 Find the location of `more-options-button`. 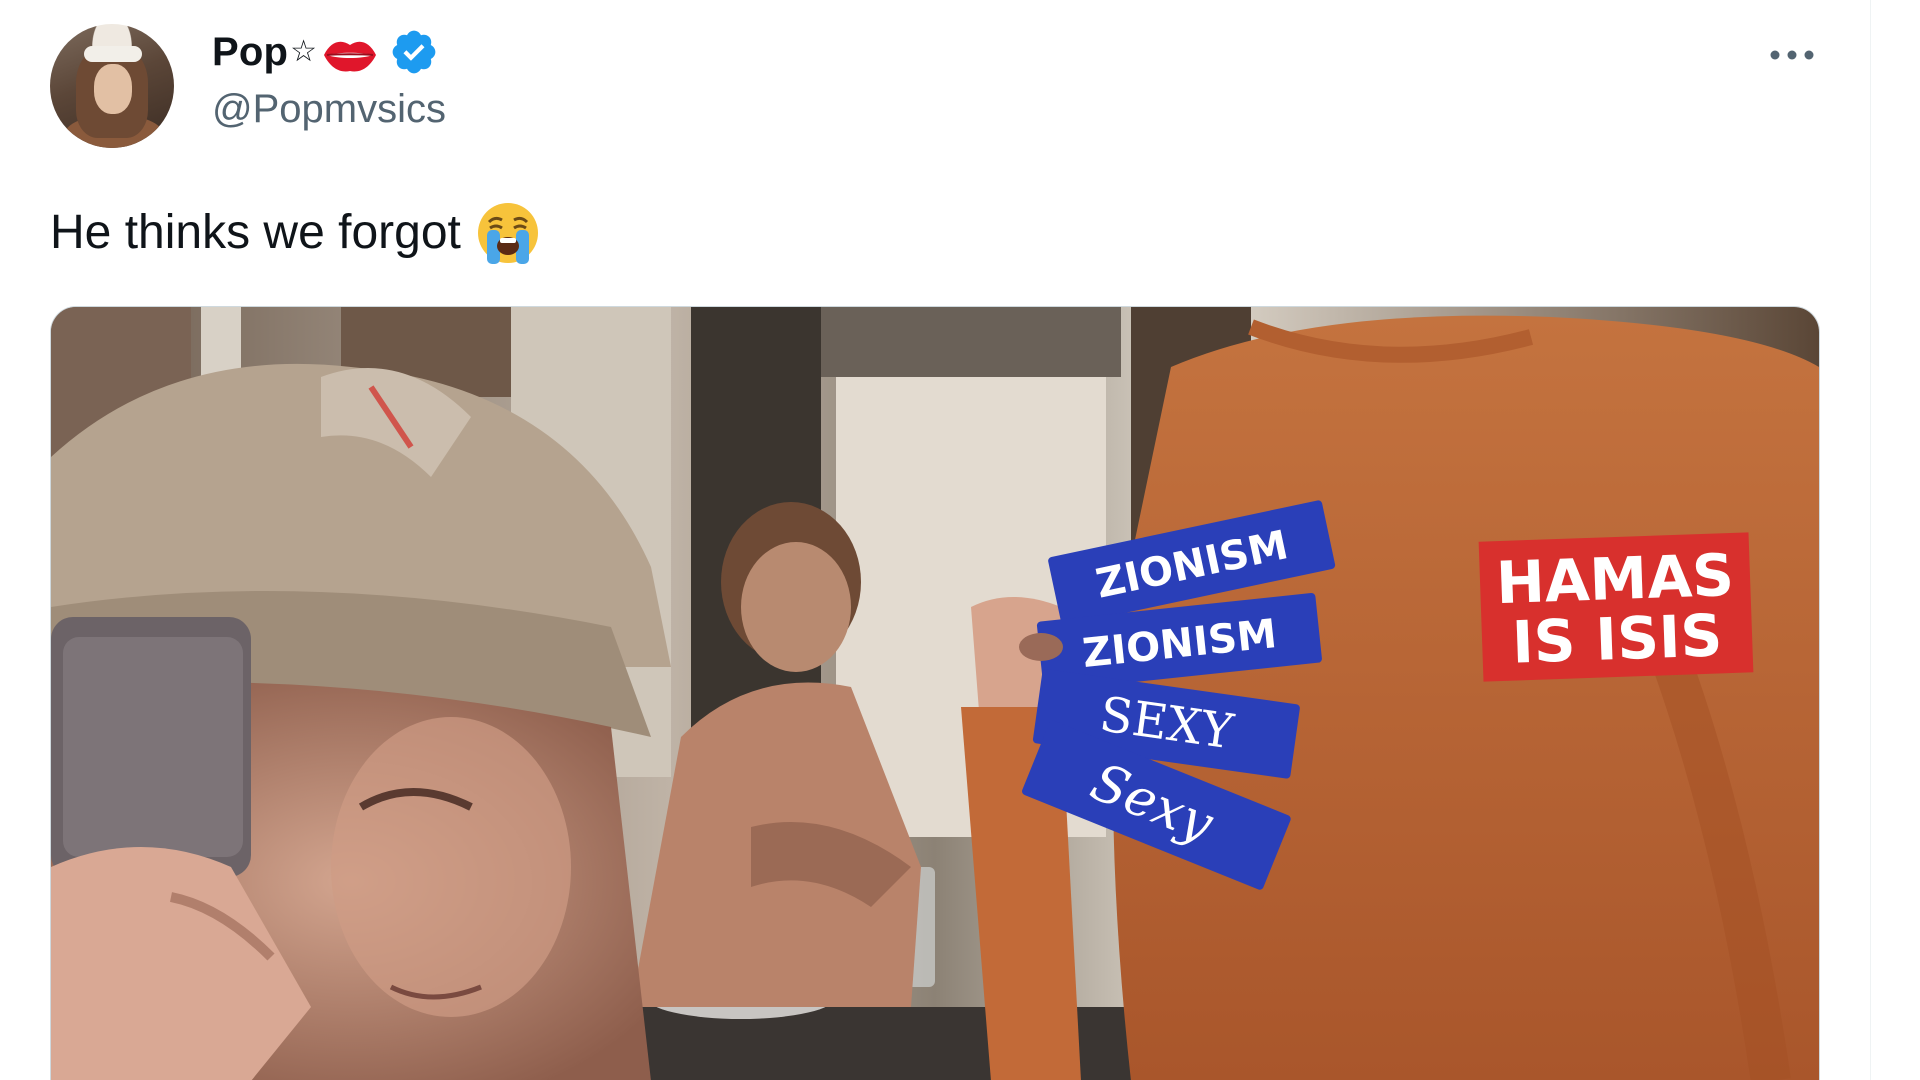

more-options-button is located at coordinates (1792, 55).